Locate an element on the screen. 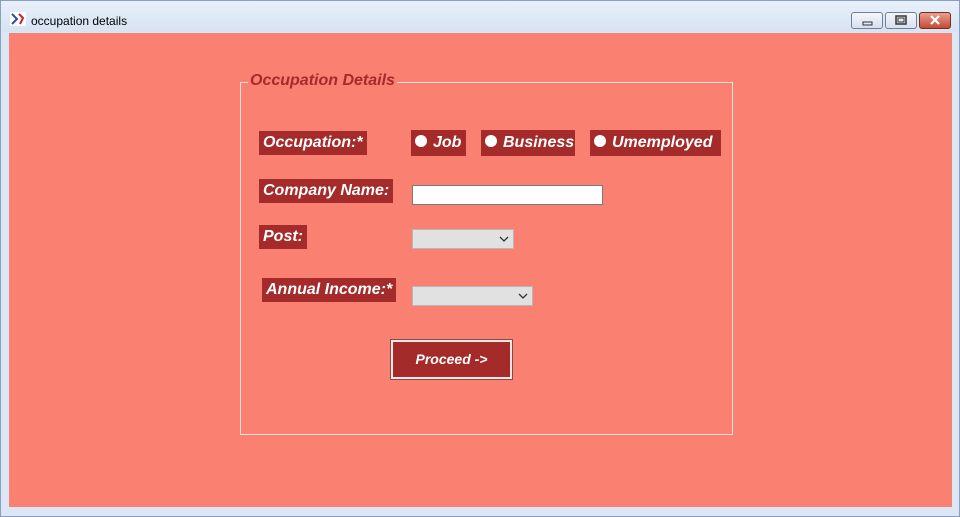 This screenshot has height=517, width=960. radio-business-label: Business is located at coordinates (539, 142).